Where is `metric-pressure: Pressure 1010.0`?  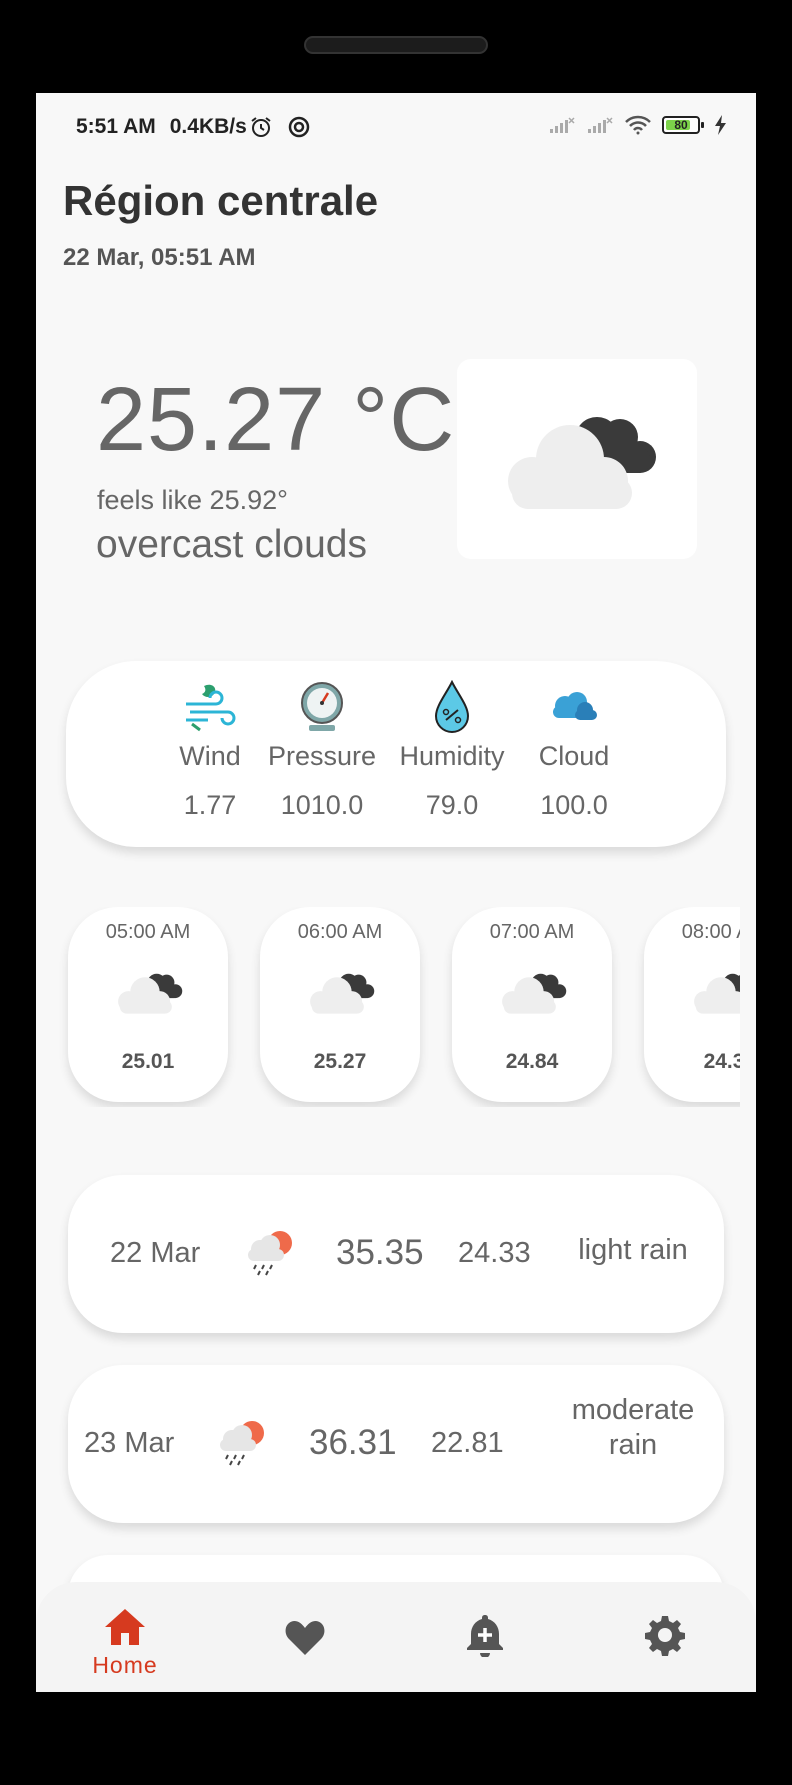
metric-pressure: Pressure 1010.0 is located at coordinates (322, 741).